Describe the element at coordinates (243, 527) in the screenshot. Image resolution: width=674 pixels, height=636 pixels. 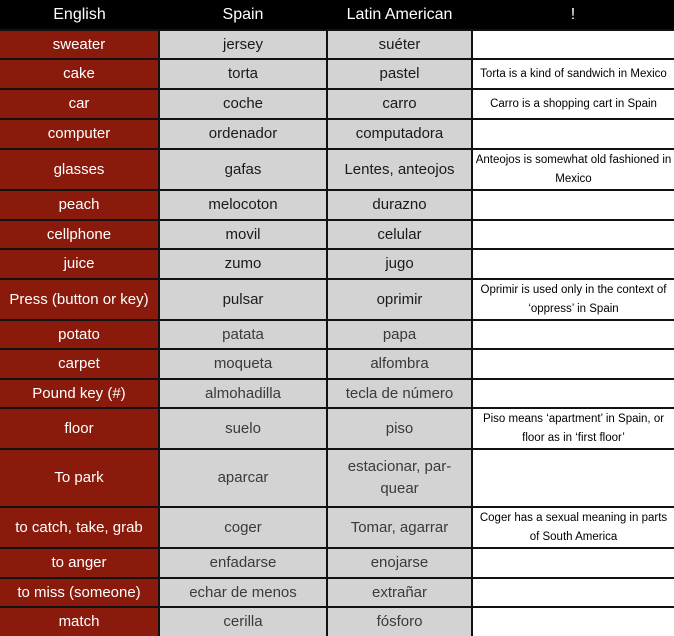
I see `spain-cell: coger` at that location.